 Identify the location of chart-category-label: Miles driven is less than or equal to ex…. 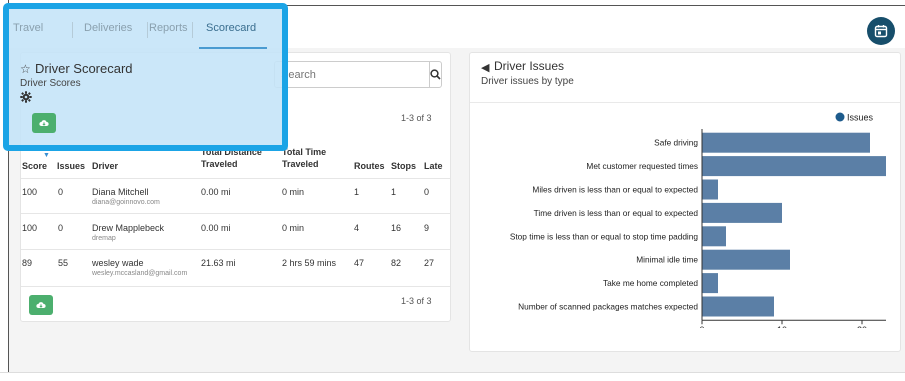
(615, 190).